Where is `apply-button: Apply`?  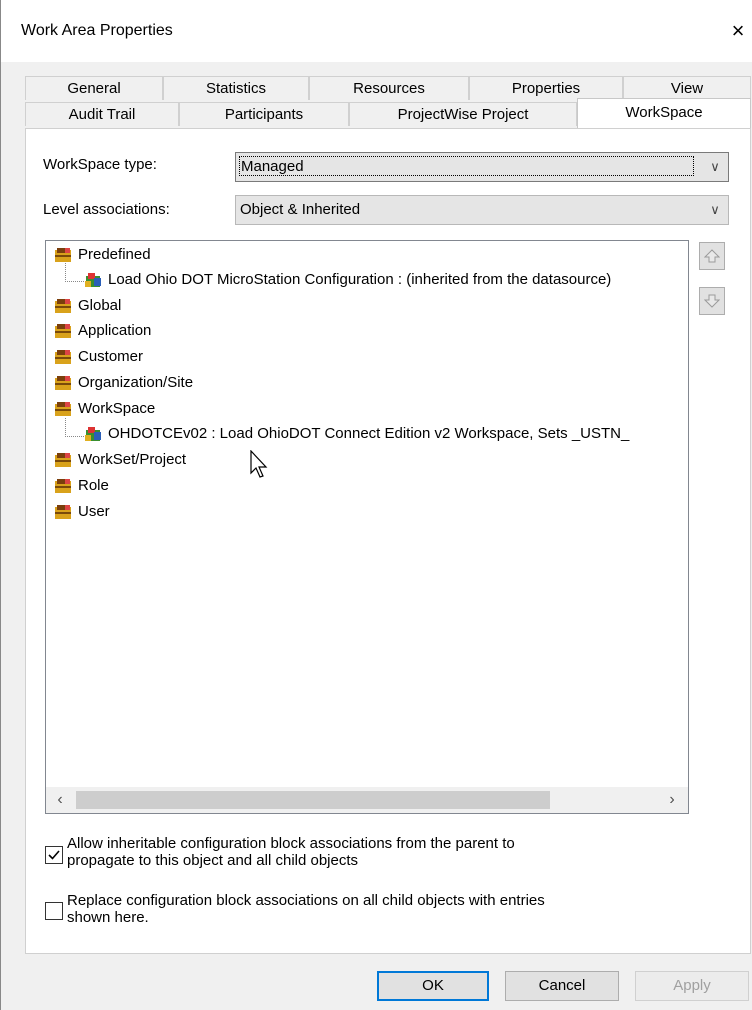
apply-button: Apply is located at coordinates (692, 986).